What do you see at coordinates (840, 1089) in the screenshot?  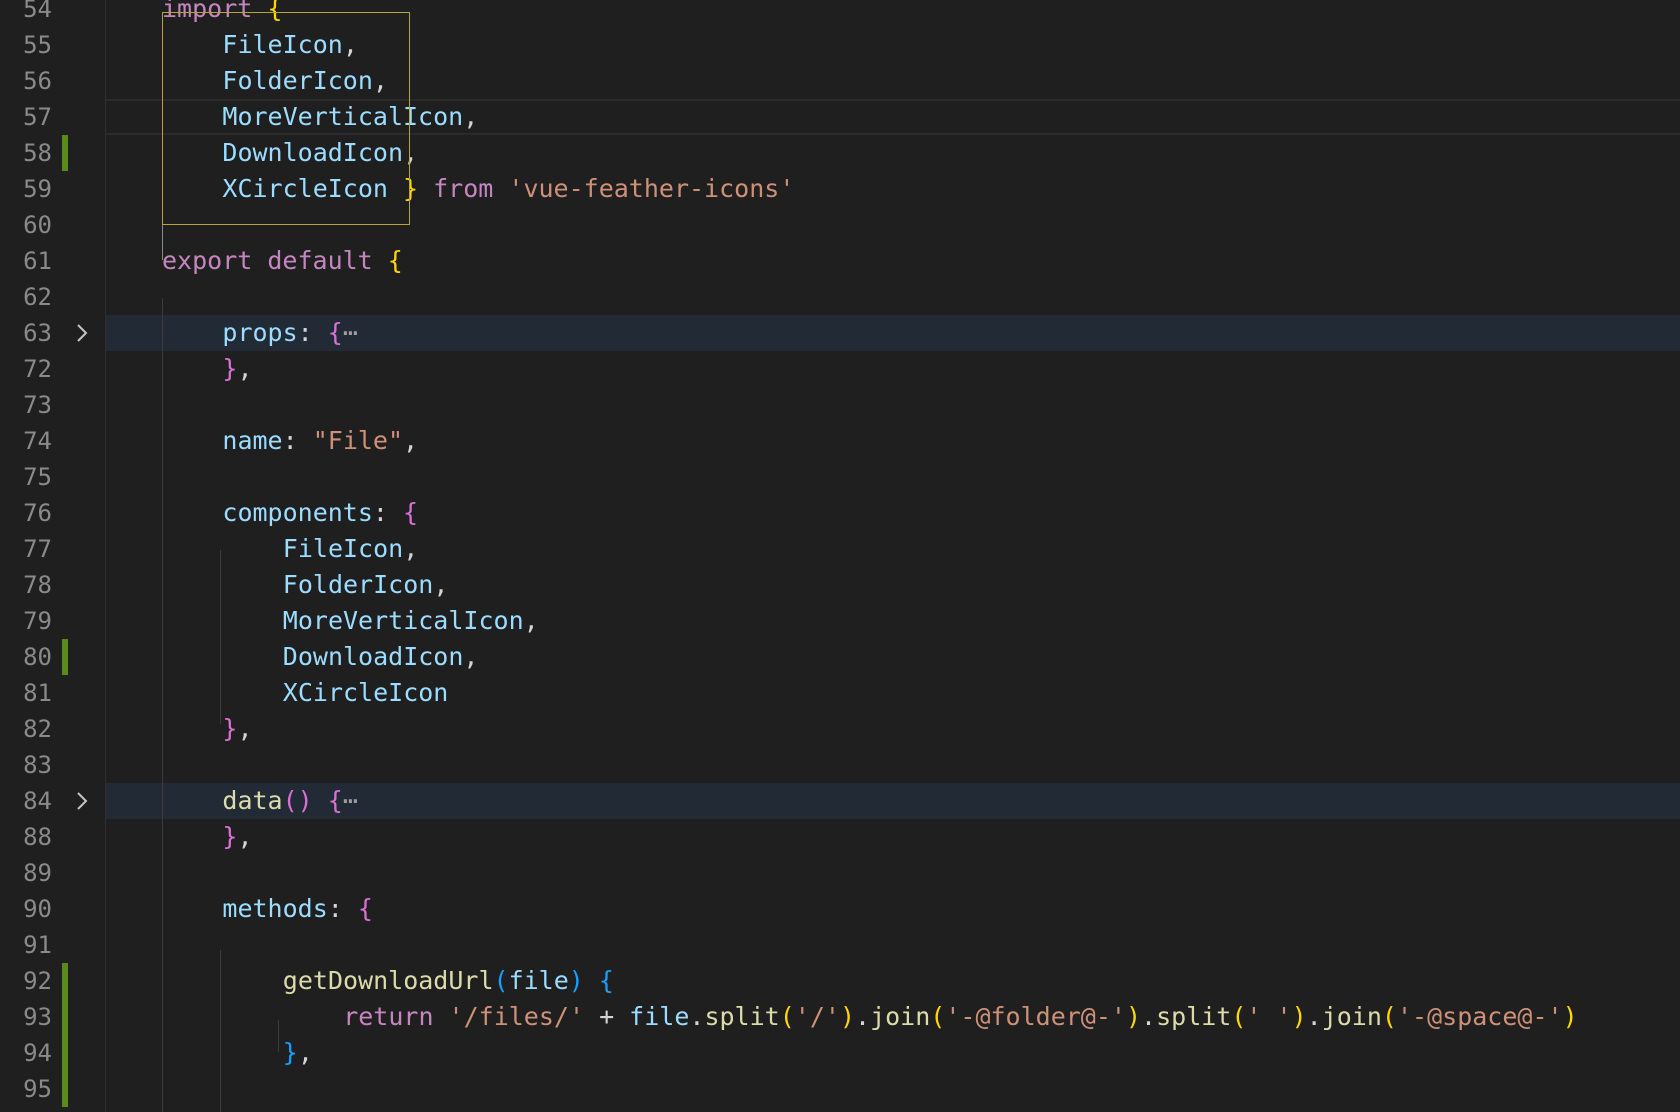 I see `code-line: 95` at bounding box center [840, 1089].